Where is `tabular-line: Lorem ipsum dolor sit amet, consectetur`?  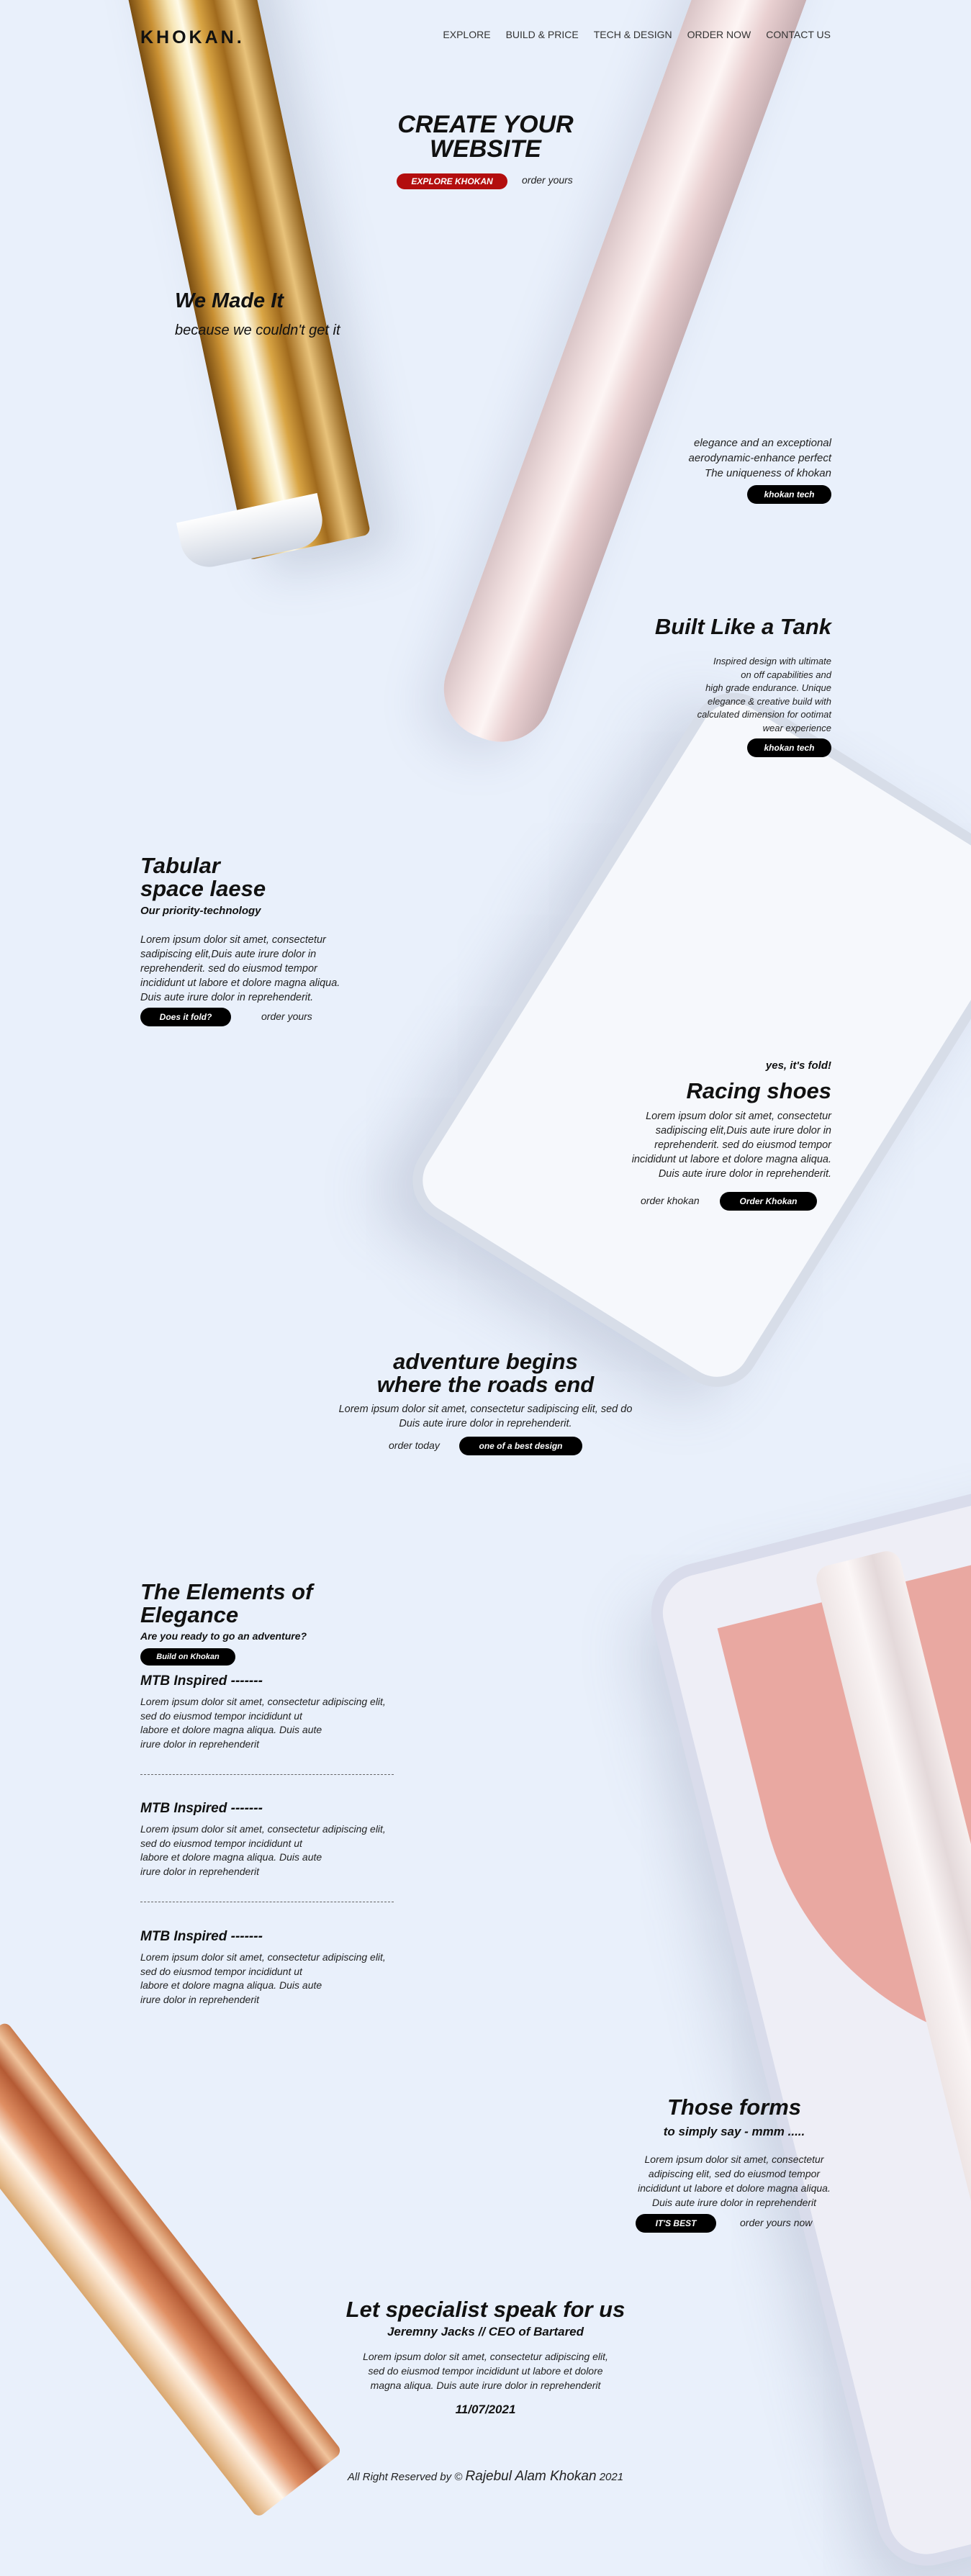 tabular-line: Lorem ipsum dolor sit amet, consectetur is located at coordinates (233, 940).